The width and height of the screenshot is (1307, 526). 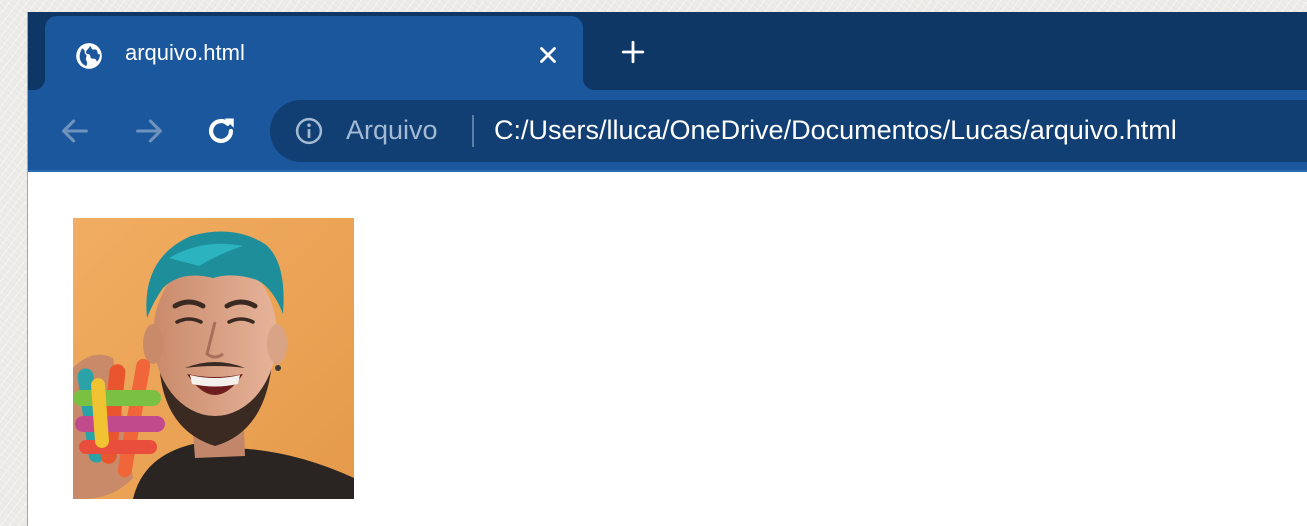 What do you see at coordinates (149, 131) in the screenshot?
I see `arrow-right-icon` at bounding box center [149, 131].